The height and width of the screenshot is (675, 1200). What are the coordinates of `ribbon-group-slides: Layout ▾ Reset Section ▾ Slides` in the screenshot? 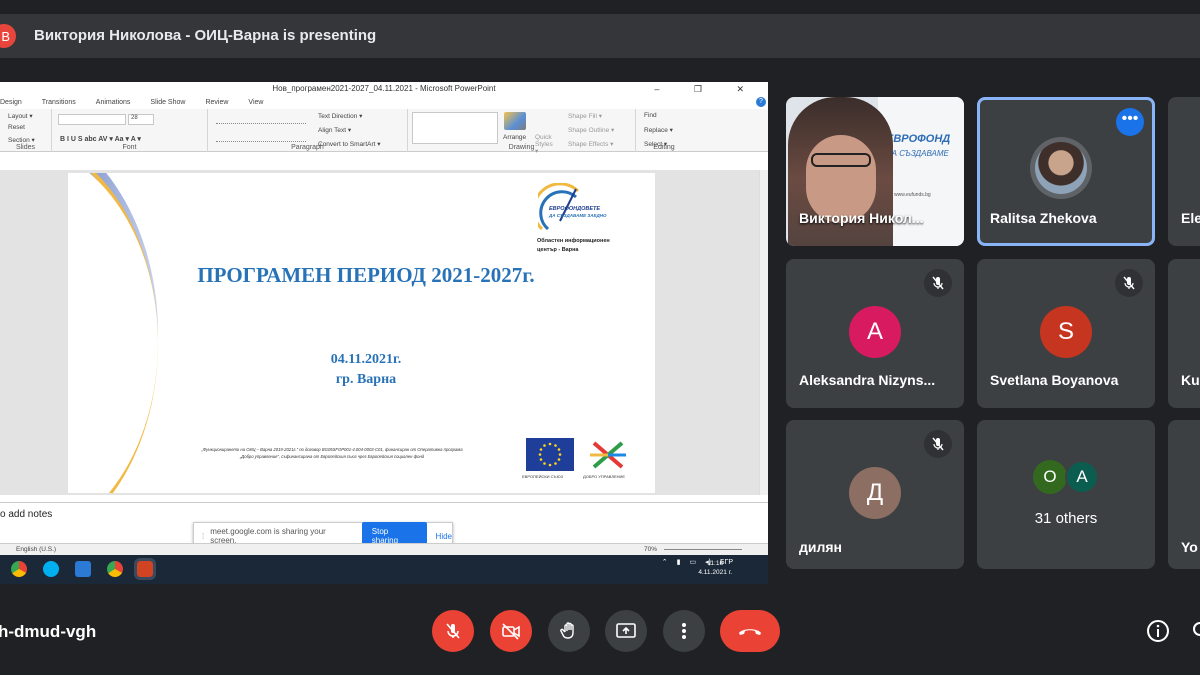 It's located at (26, 130).